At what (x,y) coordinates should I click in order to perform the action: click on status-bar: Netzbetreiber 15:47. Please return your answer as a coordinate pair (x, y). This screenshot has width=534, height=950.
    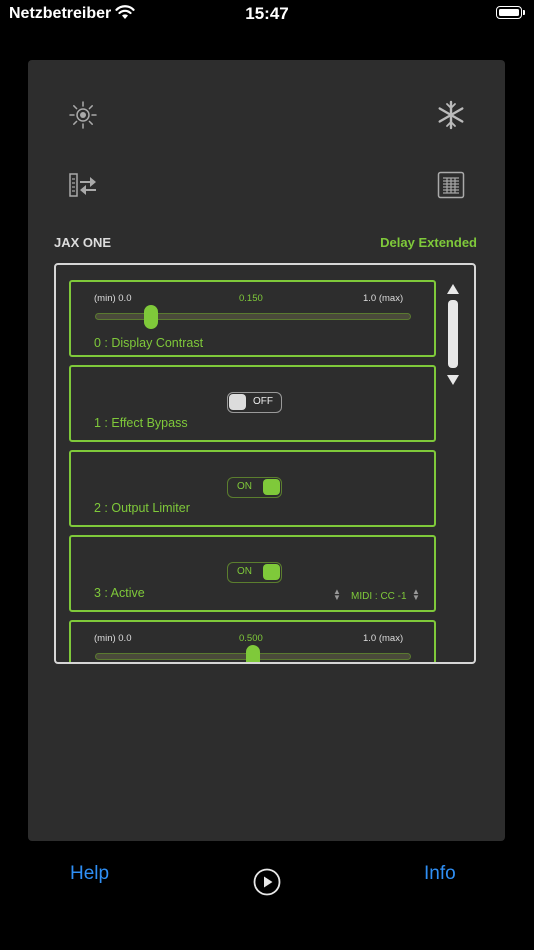
    Looking at the image, I should click on (267, 15).